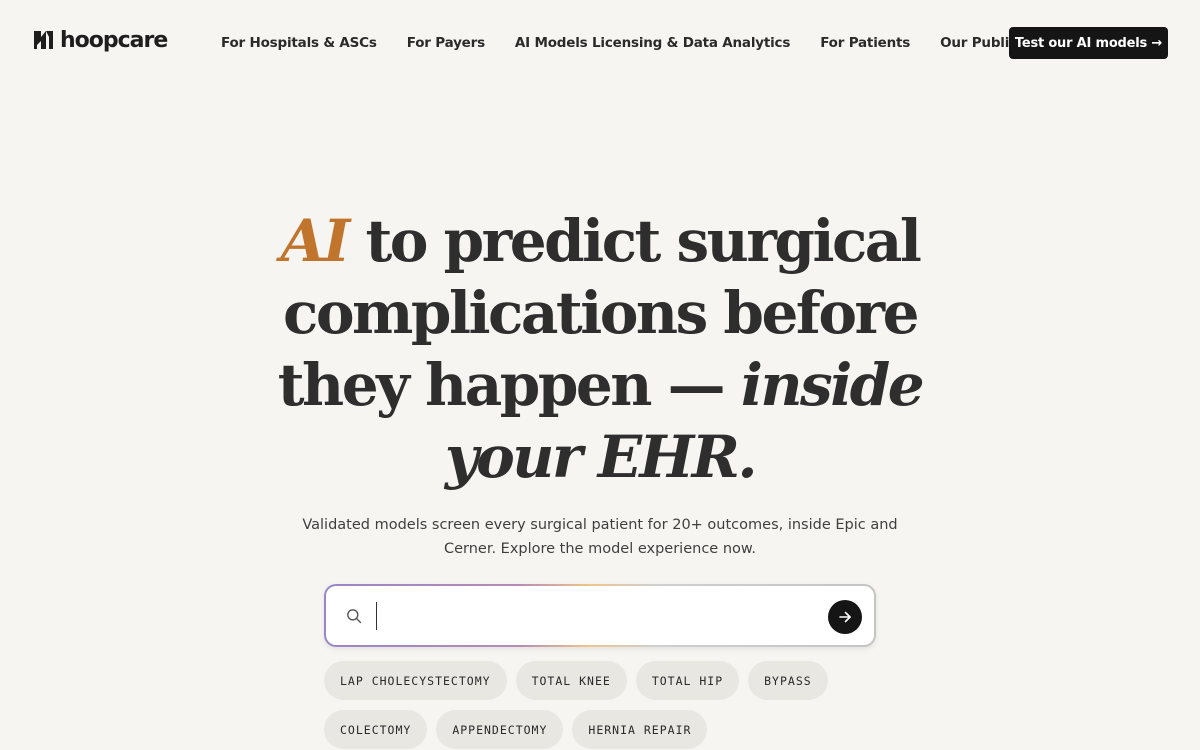 This screenshot has height=750, width=1200. What do you see at coordinates (315, 241) in the screenshot?
I see `headline-ai-word: AI` at bounding box center [315, 241].